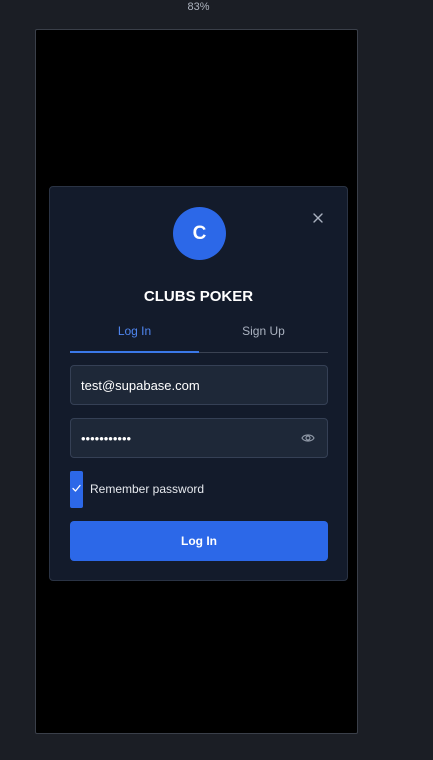 This screenshot has width=433, height=760. I want to click on zoom-level: 83%, so click(198, 7).